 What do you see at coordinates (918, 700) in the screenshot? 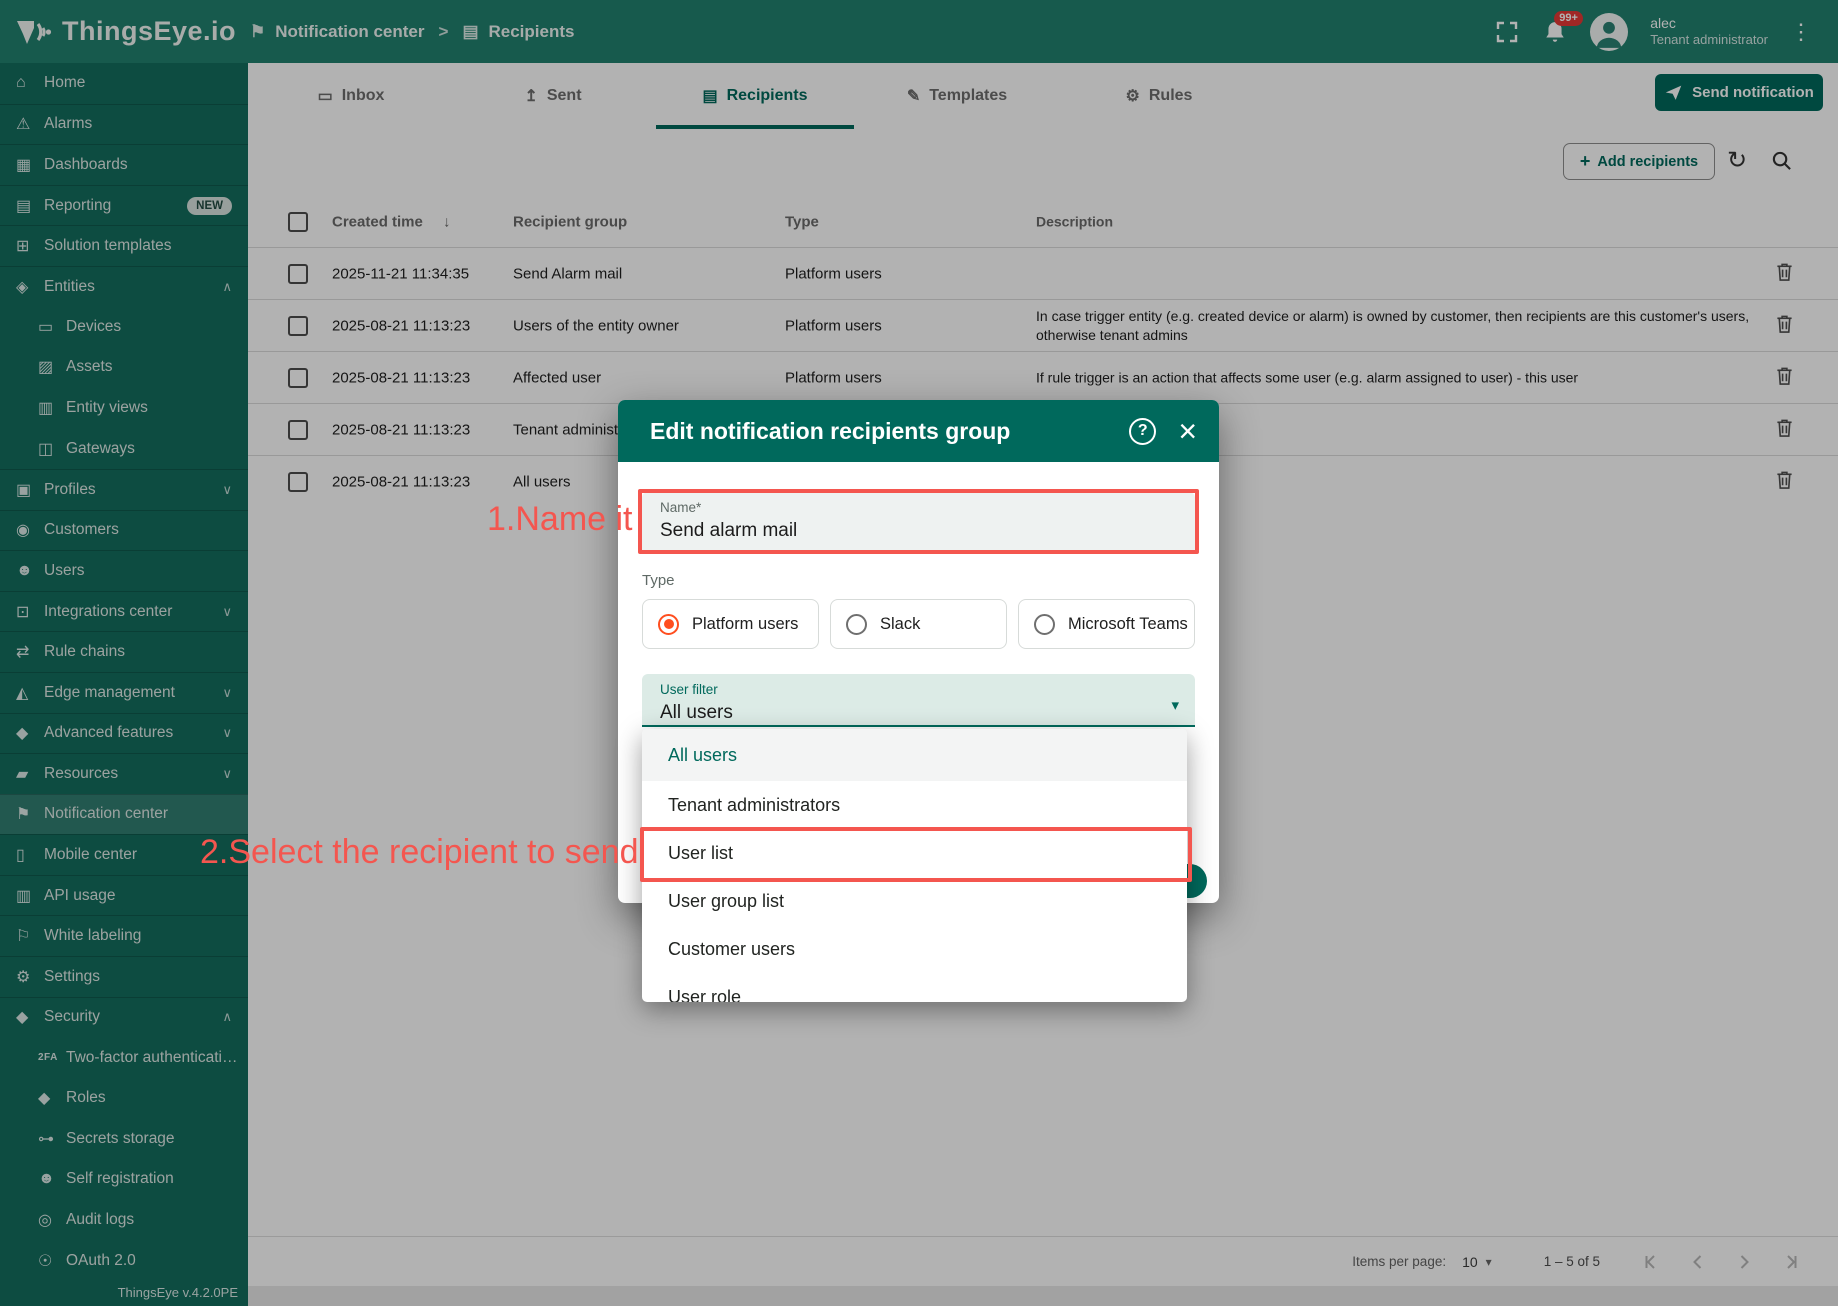
I see `user-filter-select: User filter All users ▾` at bounding box center [918, 700].